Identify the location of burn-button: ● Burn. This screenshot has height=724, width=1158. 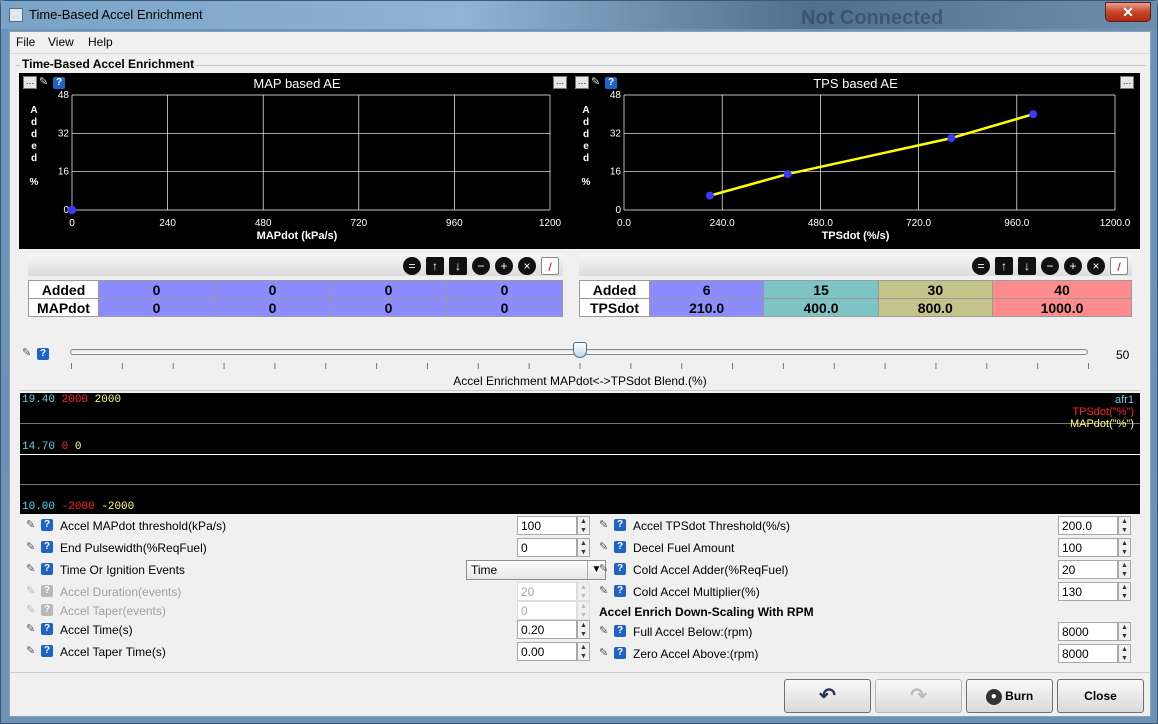
(1009, 696).